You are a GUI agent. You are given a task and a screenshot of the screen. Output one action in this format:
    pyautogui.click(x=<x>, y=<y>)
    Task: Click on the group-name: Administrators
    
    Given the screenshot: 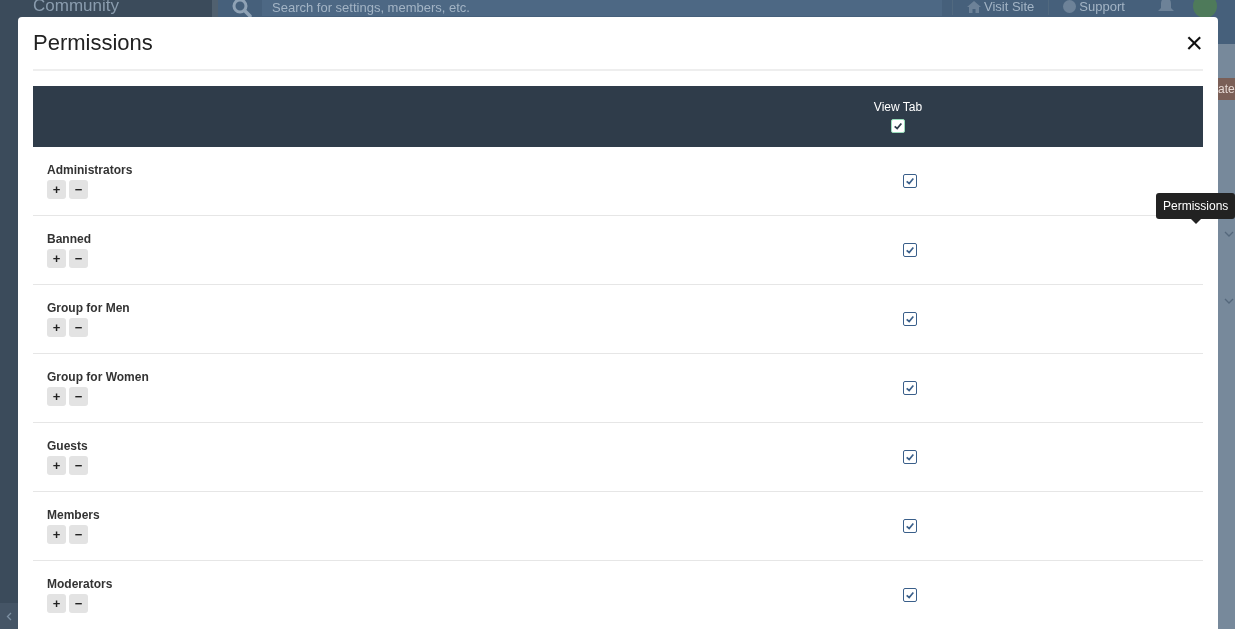 What is the action you would take?
    pyautogui.click(x=90, y=170)
    